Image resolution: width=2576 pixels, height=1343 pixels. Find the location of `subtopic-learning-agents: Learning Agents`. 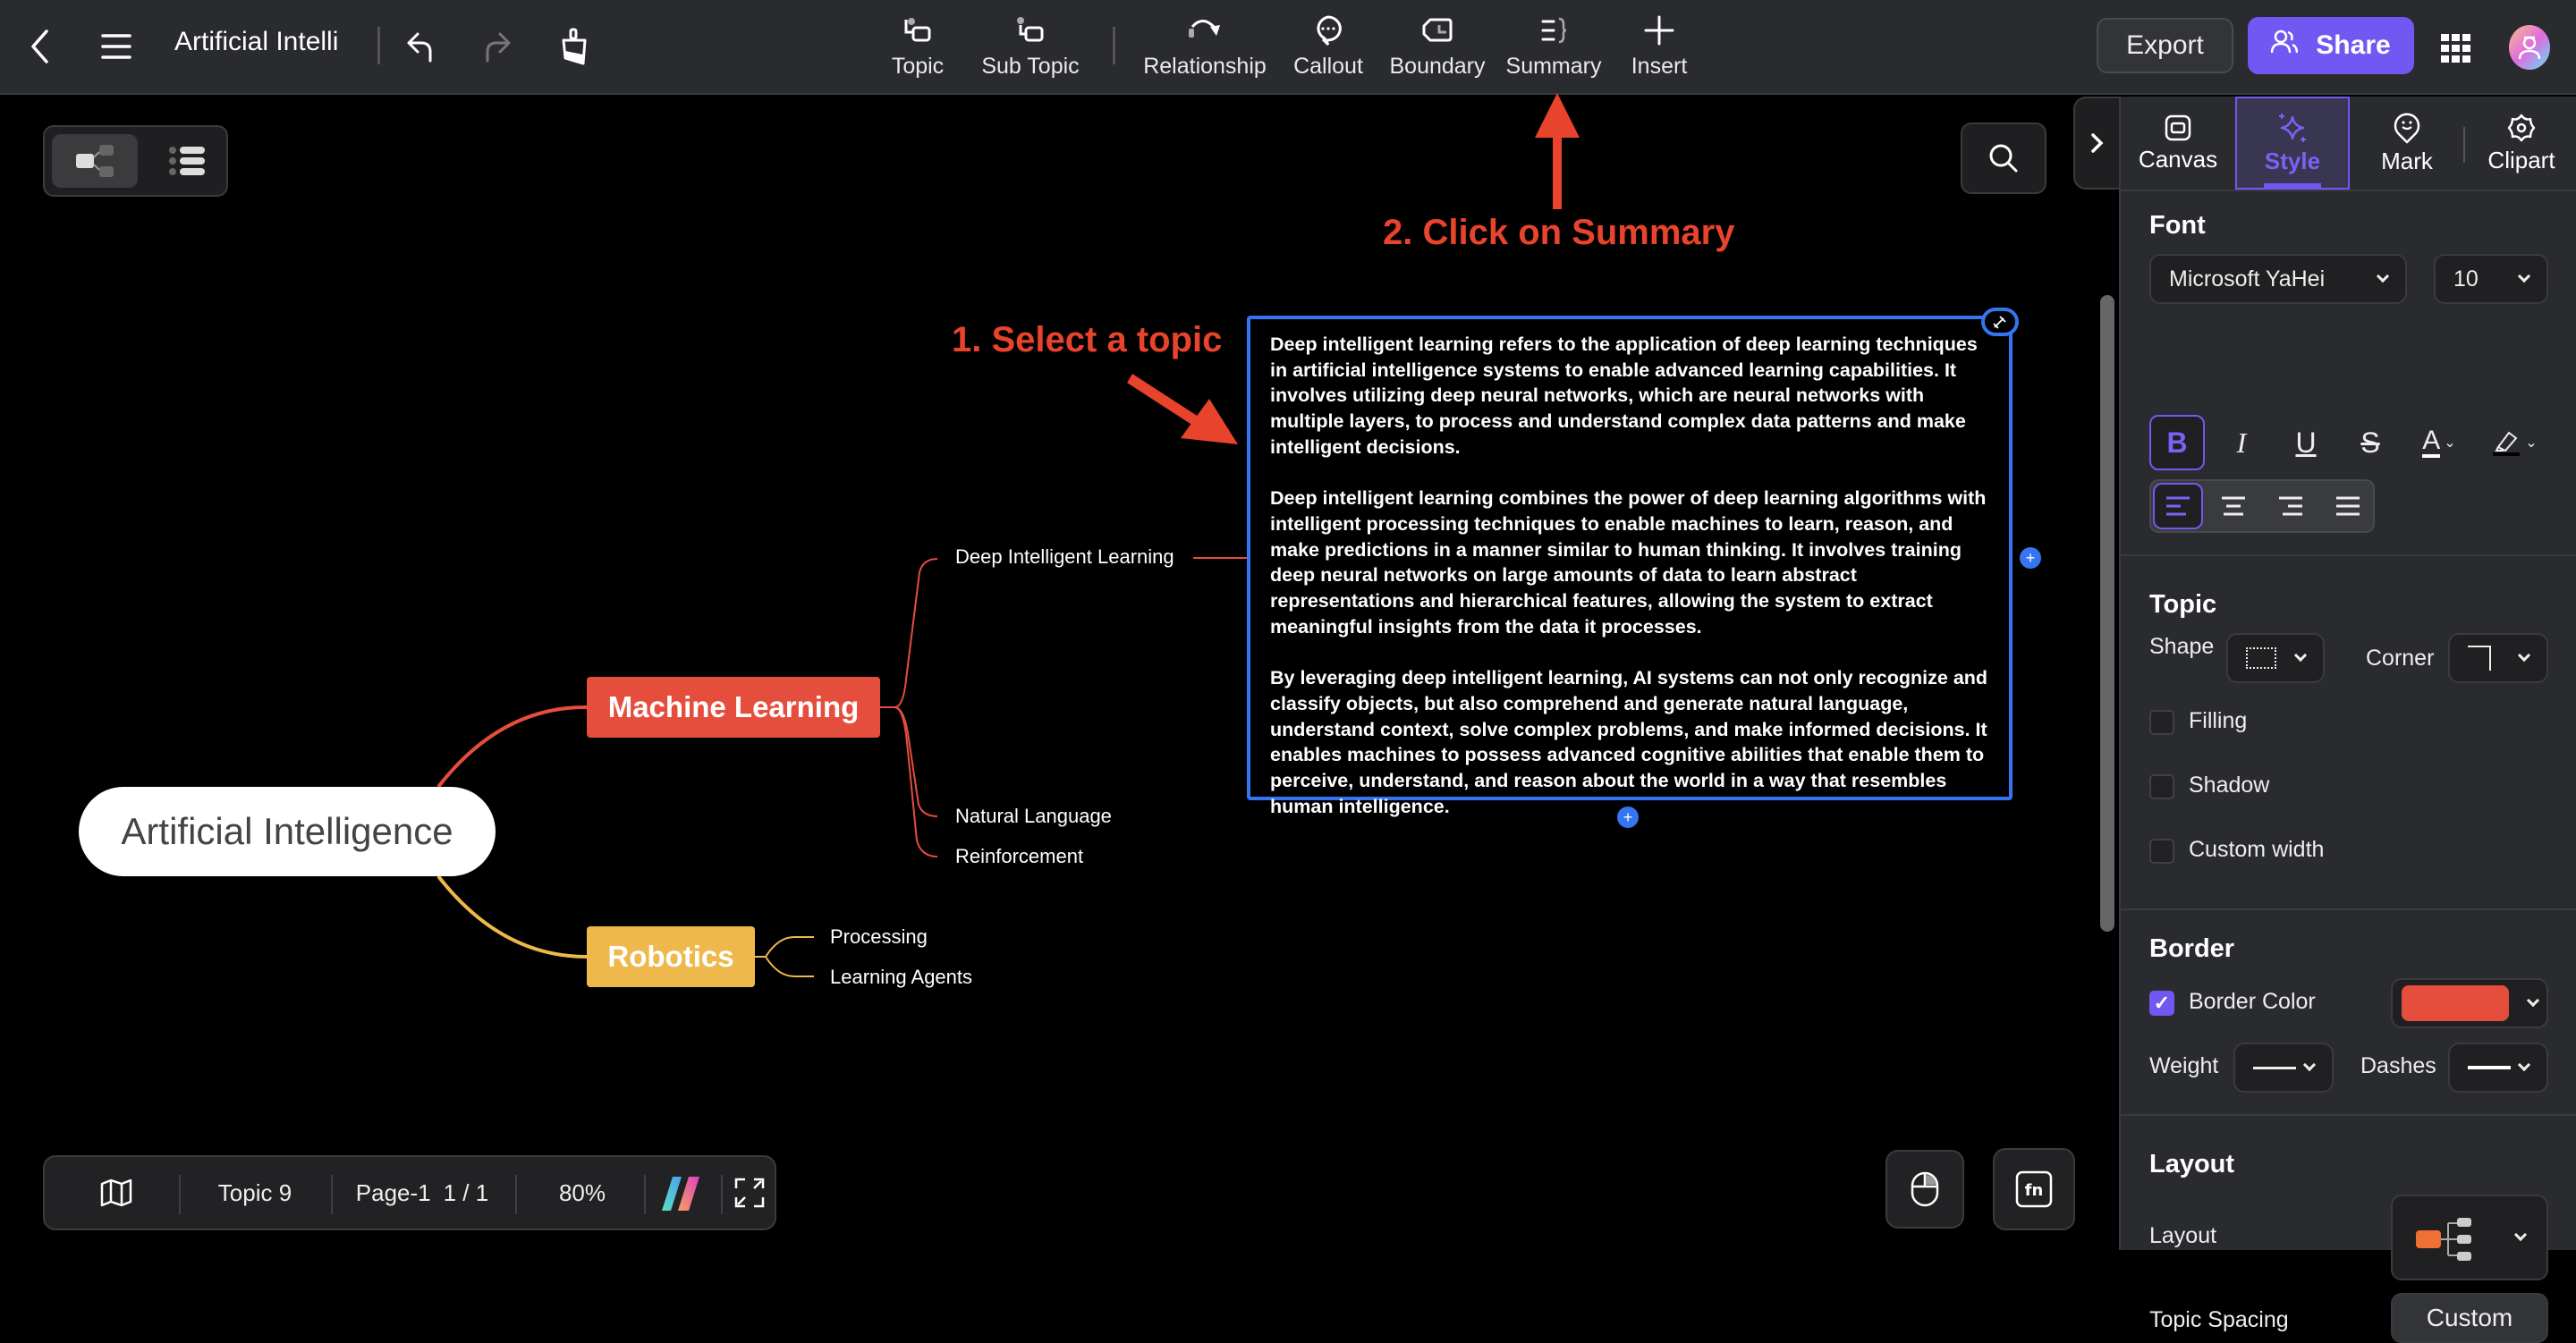

subtopic-learning-agents: Learning Agents is located at coordinates (901, 977).